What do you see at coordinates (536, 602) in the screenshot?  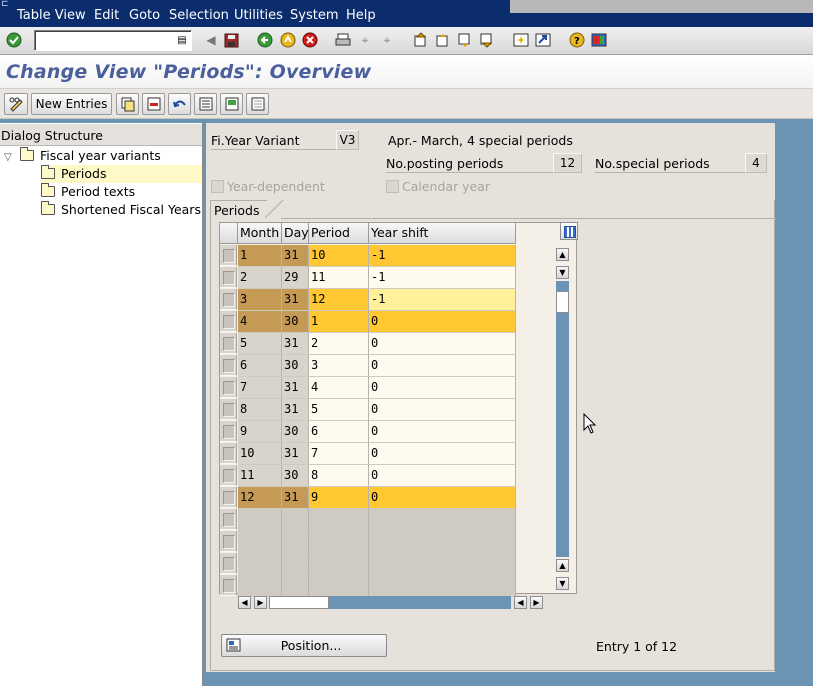 I see `scroll-right-button: ▶` at bounding box center [536, 602].